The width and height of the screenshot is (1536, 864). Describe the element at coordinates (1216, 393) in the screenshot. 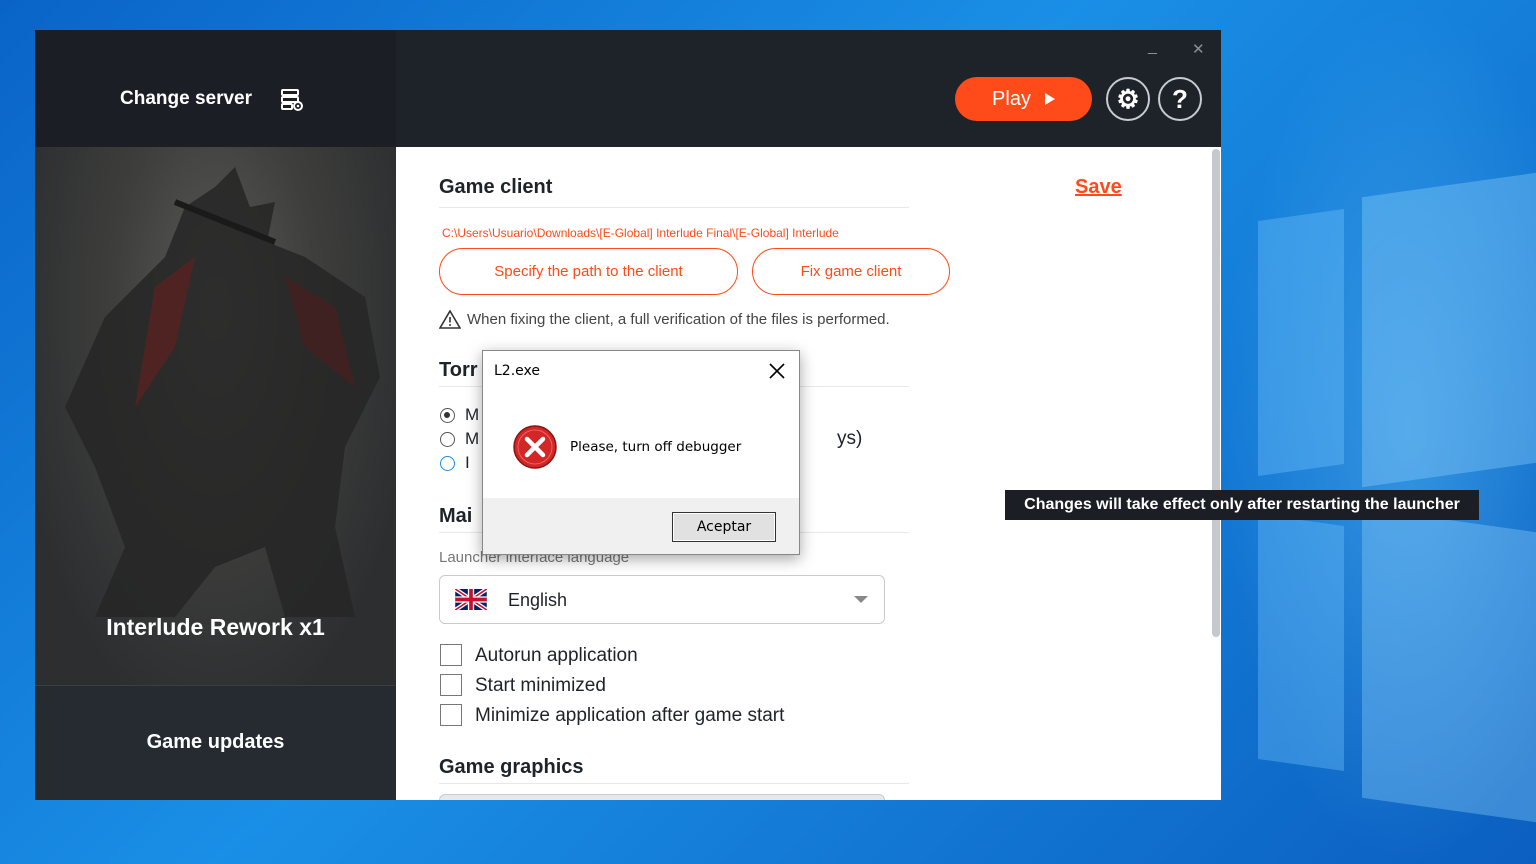

I see `scroll-thumb` at that location.